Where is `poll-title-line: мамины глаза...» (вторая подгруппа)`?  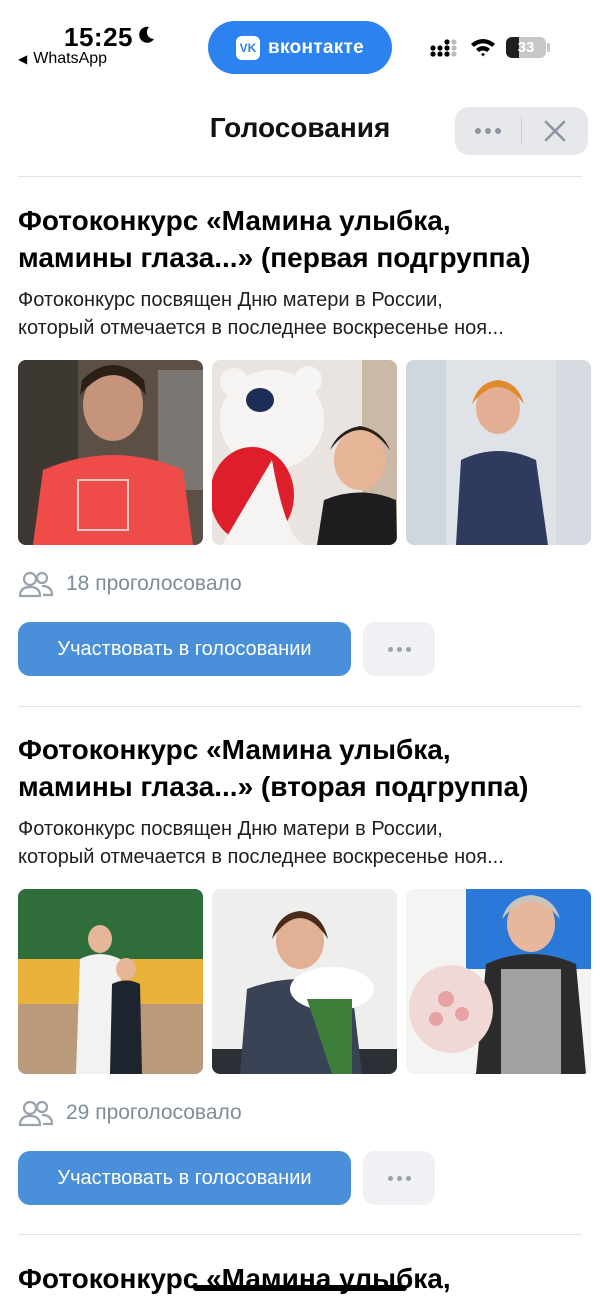
poll-title-line: мамины глаза...» (вторая подгруппа) is located at coordinates (273, 786).